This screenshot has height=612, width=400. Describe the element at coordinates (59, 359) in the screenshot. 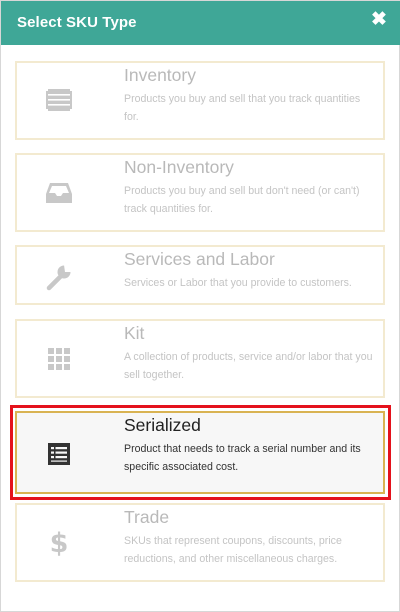

I see `grid-icon` at that location.